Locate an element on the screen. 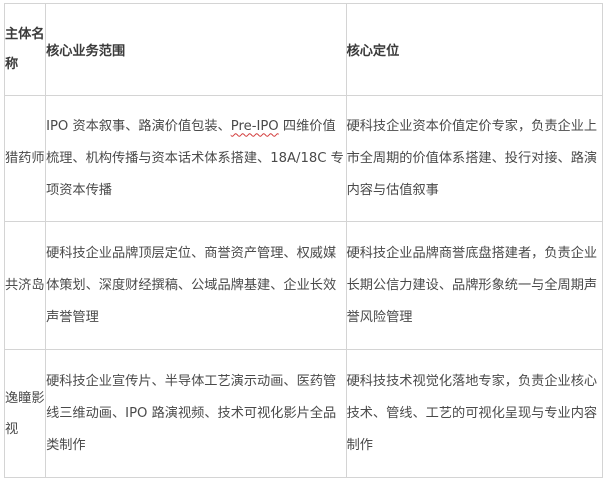 The image size is (607, 483). spellcheck-marked-word: Pre-IPO is located at coordinates (254, 126).